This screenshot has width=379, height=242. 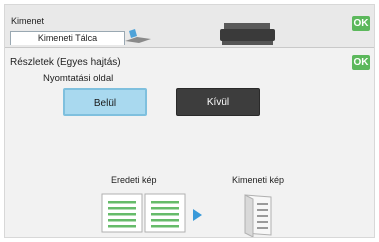 I want to click on output-folded-page-icon, so click(x=258, y=215).